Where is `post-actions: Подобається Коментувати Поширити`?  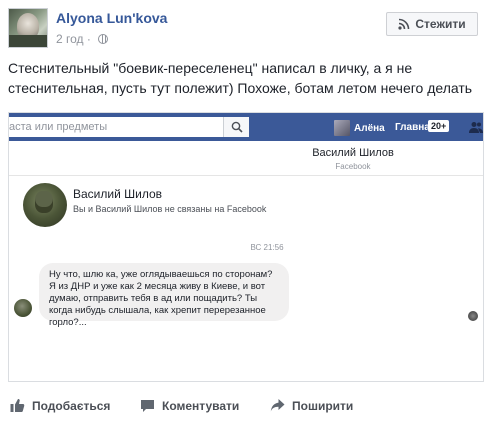
post-actions: Подобається Коментувати Поширити is located at coordinates (245, 411).